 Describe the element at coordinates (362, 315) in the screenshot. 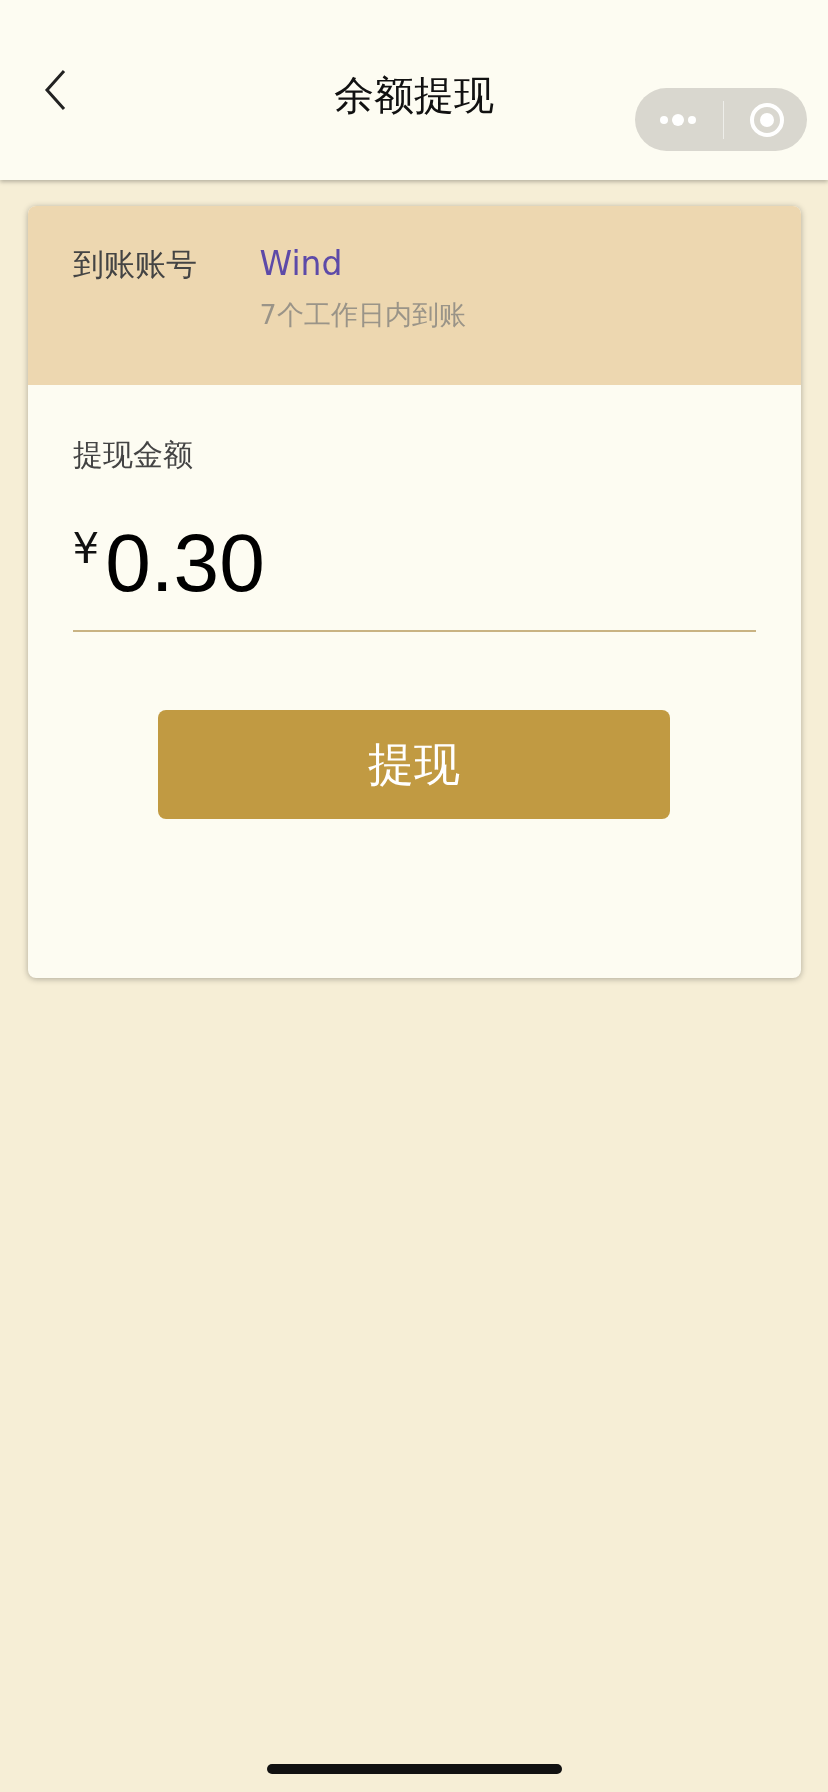

I see `arrival-note: 7个工作日内到账` at that location.